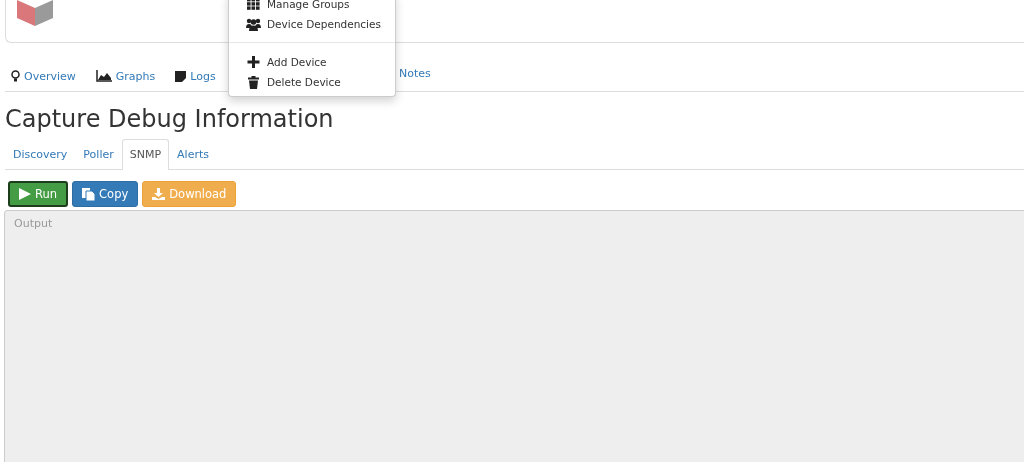 Image resolution: width=1024 pixels, height=462 pixels. What do you see at coordinates (312, 7) in the screenshot?
I see `menu-item: Manage Groups` at bounding box center [312, 7].